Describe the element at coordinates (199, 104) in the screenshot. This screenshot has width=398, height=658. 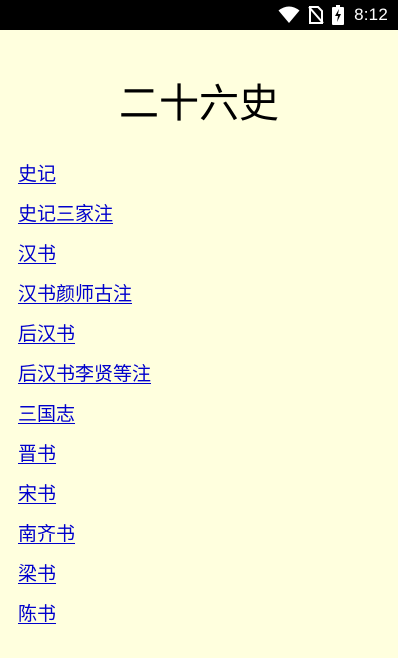
I see `page-title: 二十六史` at that location.